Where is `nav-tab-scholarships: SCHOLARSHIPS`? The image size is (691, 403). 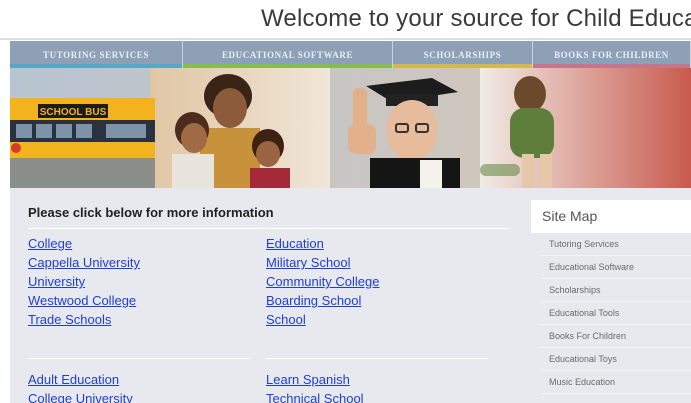 nav-tab-scholarships: SCHOLARSHIPS is located at coordinates (463, 54).